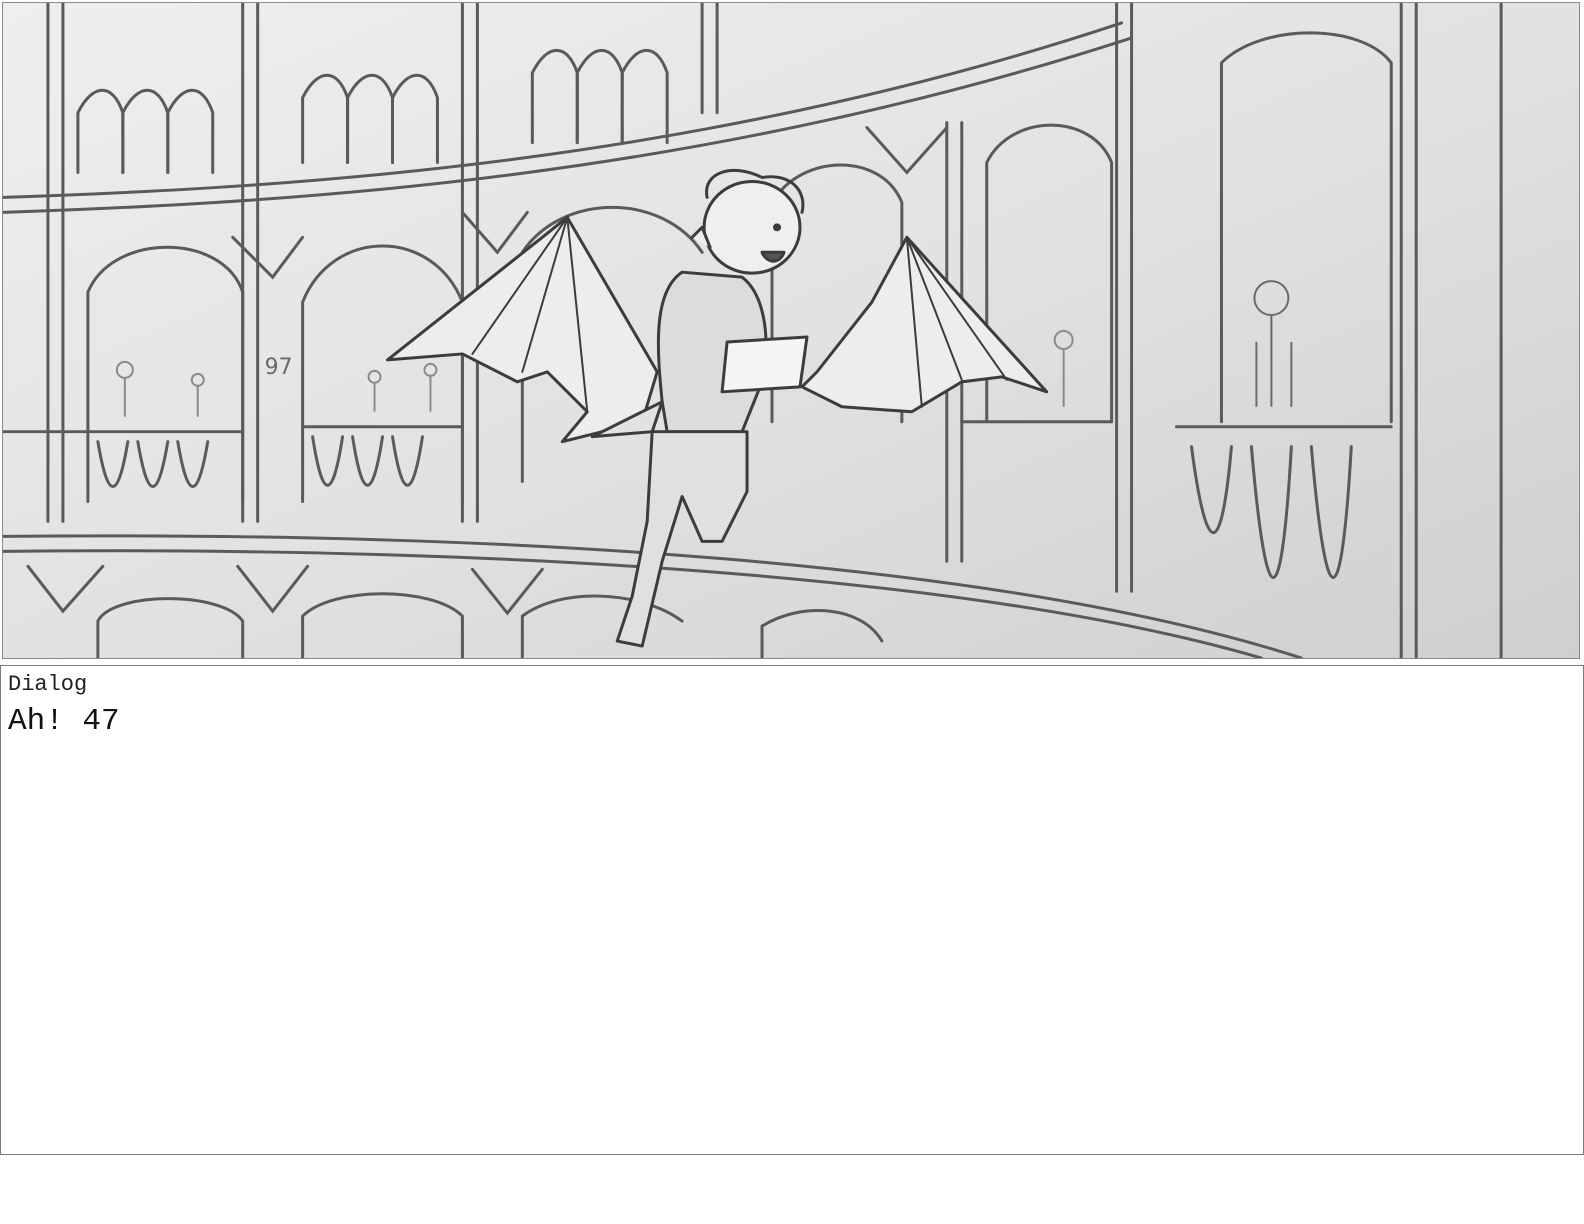 The width and height of the screenshot is (1584, 1224). What do you see at coordinates (752, 227) in the screenshot?
I see `head` at bounding box center [752, 227].